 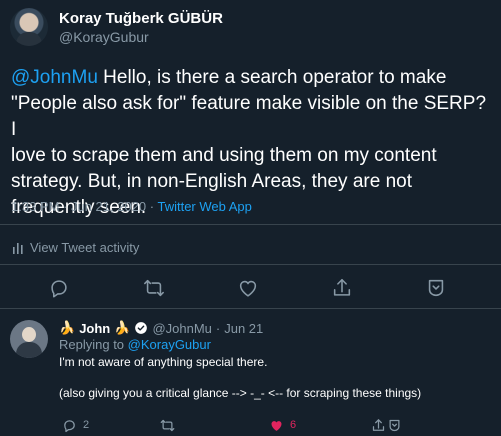 I want to click on tweet-timestamp: 1:33 PM · Jun 21, 2020 ·, so click(x=84, y=206).